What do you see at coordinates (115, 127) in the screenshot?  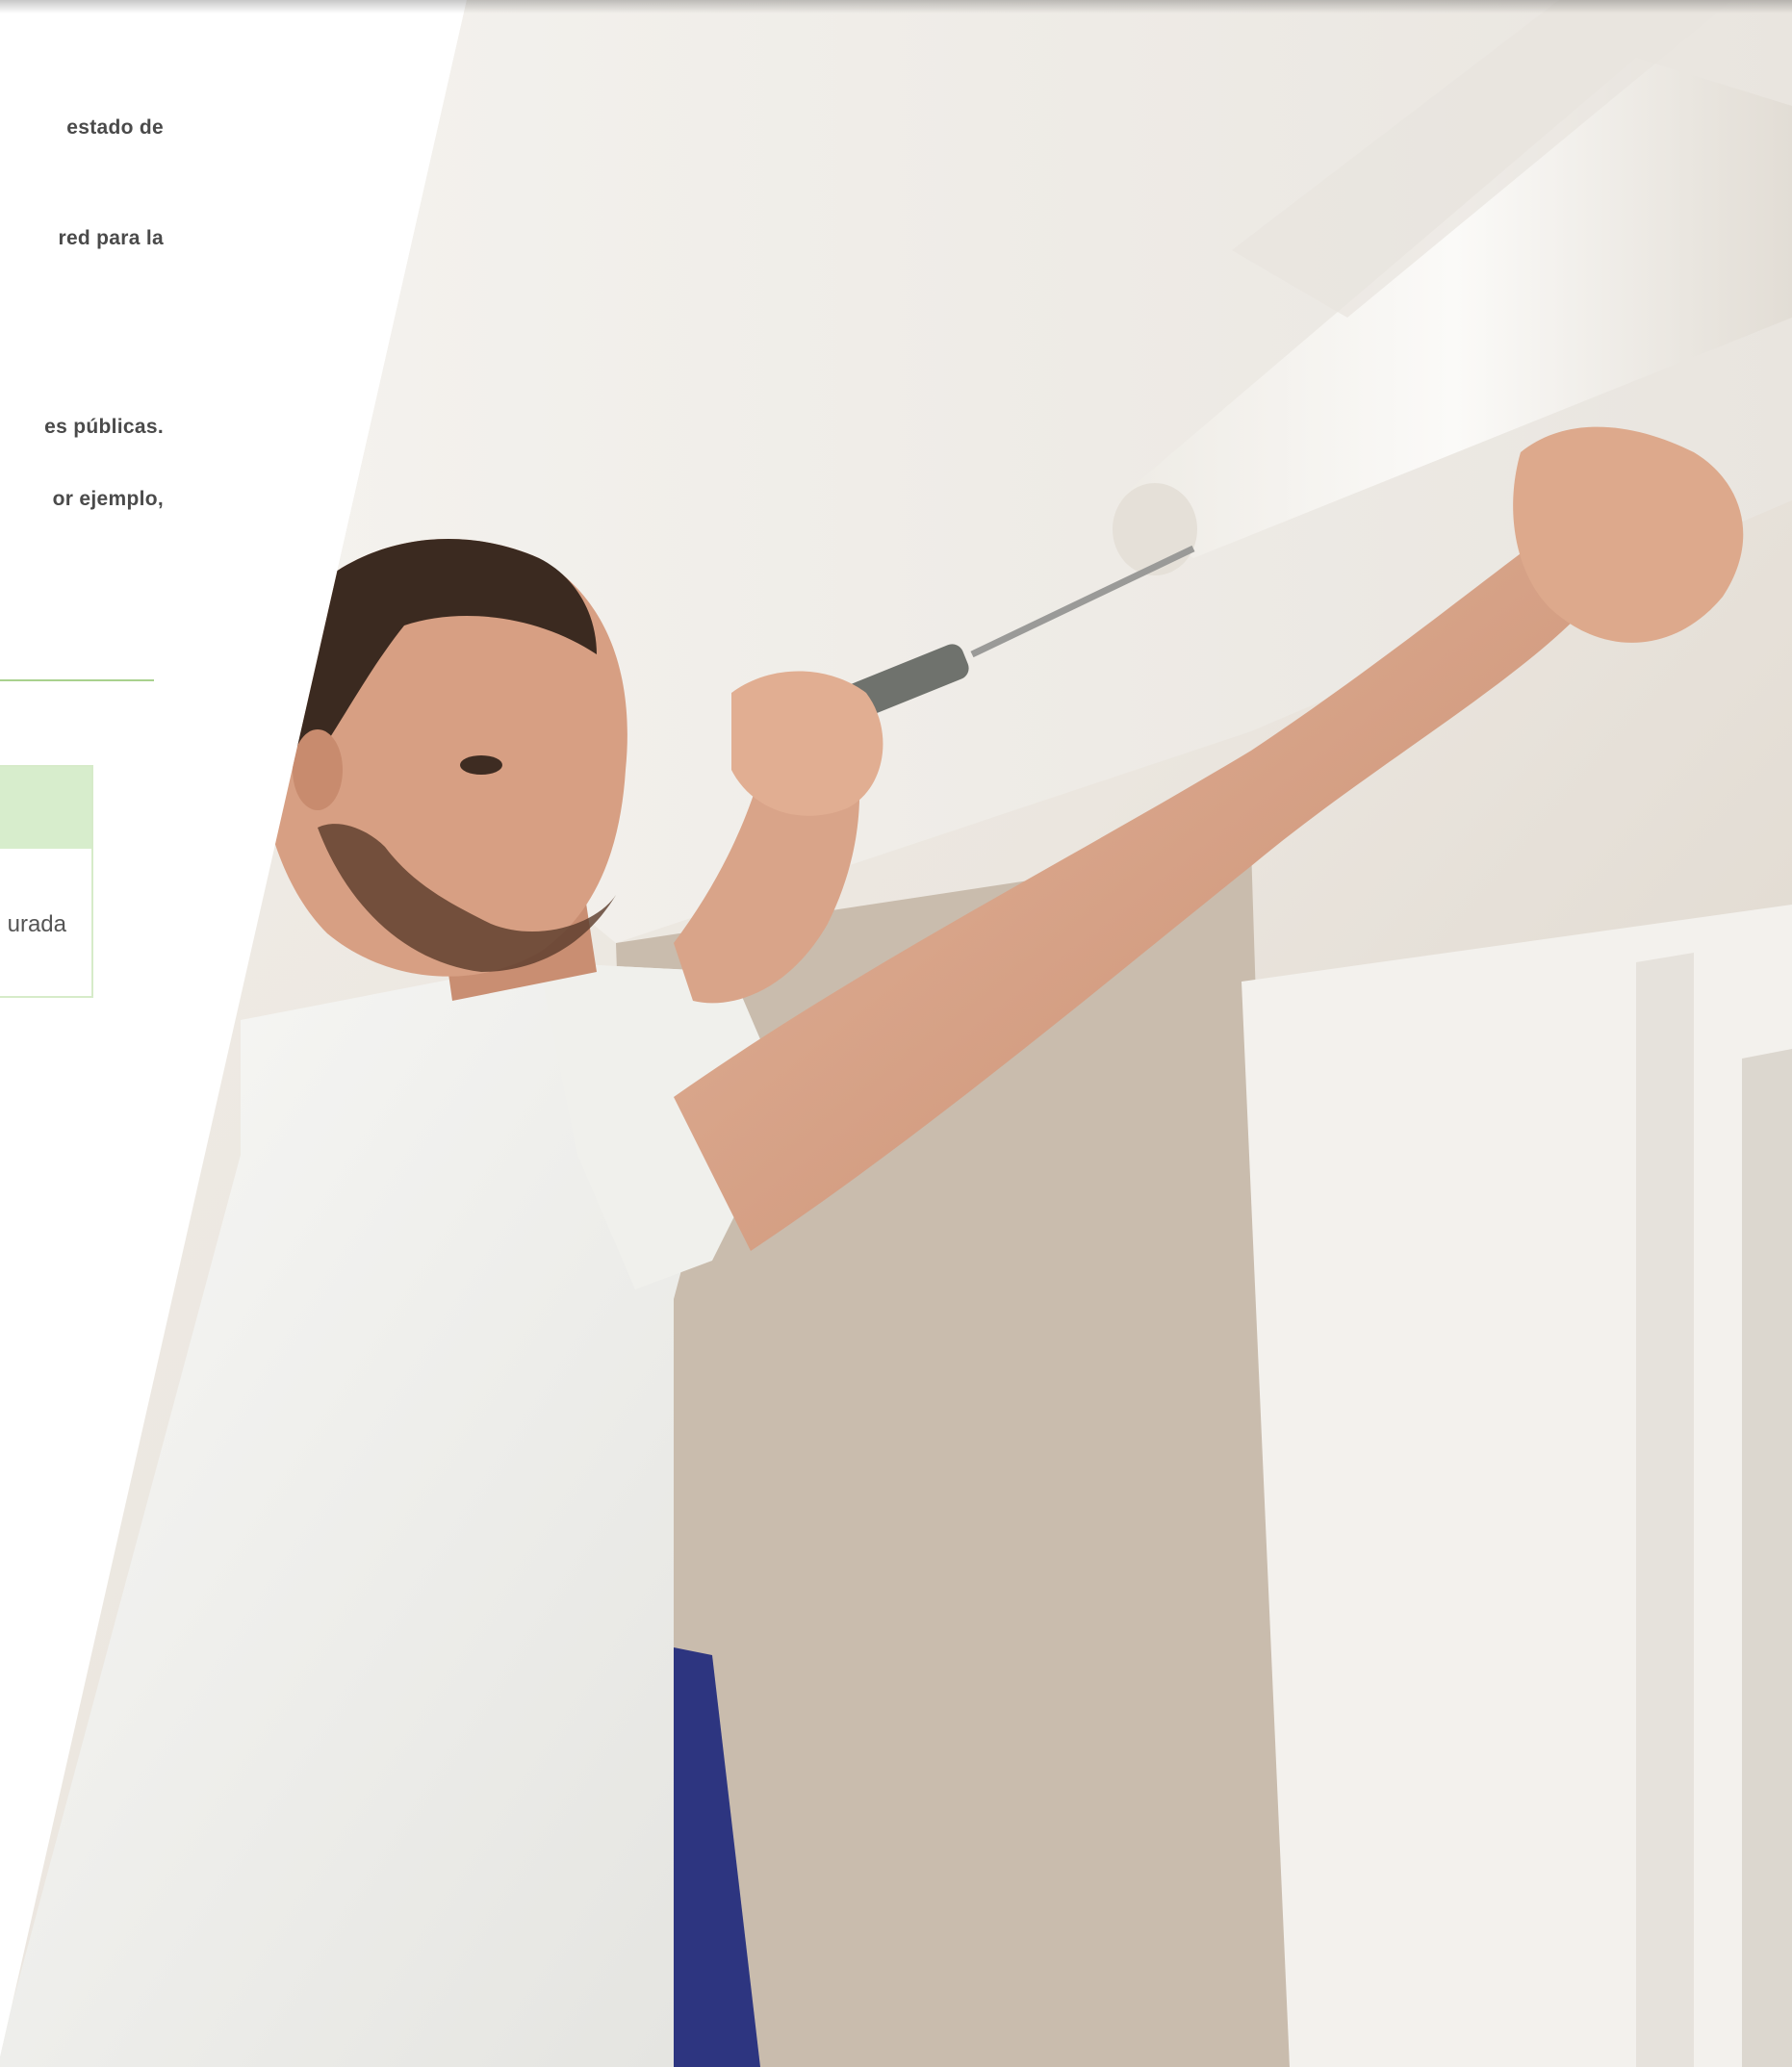 I see `paragraph-line-1: estado de` at bounding box center [115, 127].